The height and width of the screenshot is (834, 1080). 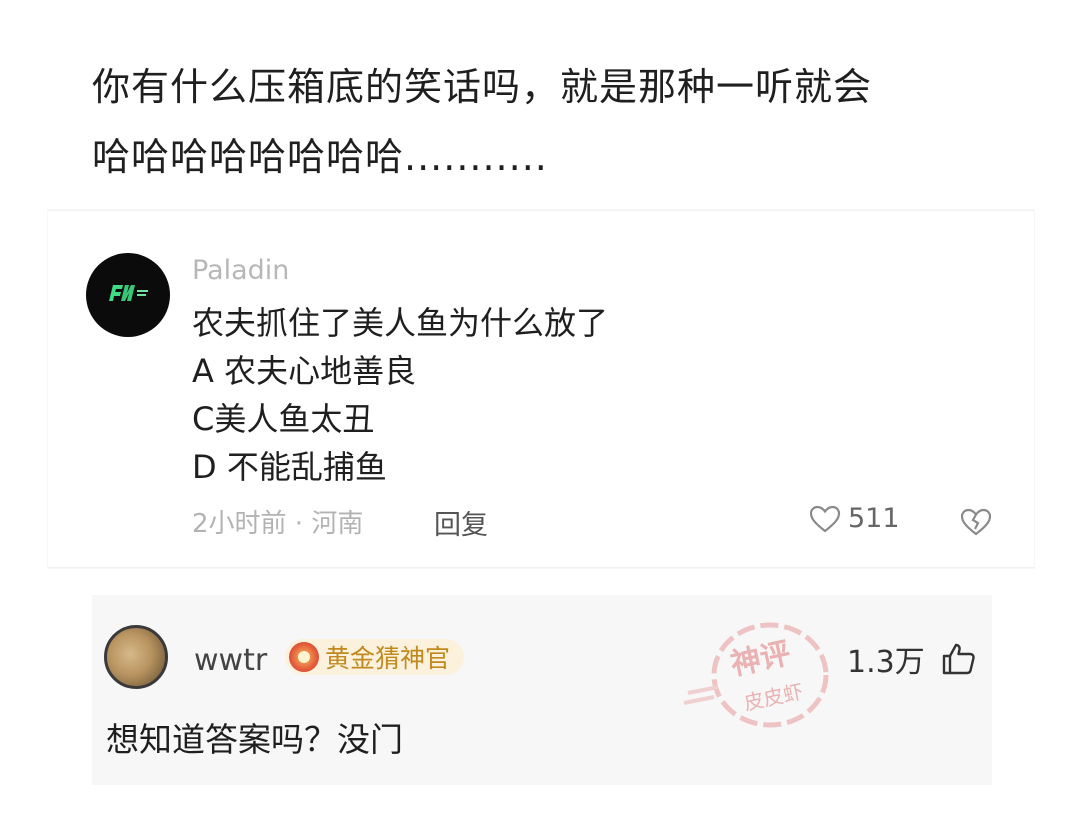 What do you see at coordinates (289, 467) in the screenshot?
I see `comment-line: D 不能乱捕鱼` at bounding box center [289, 467].